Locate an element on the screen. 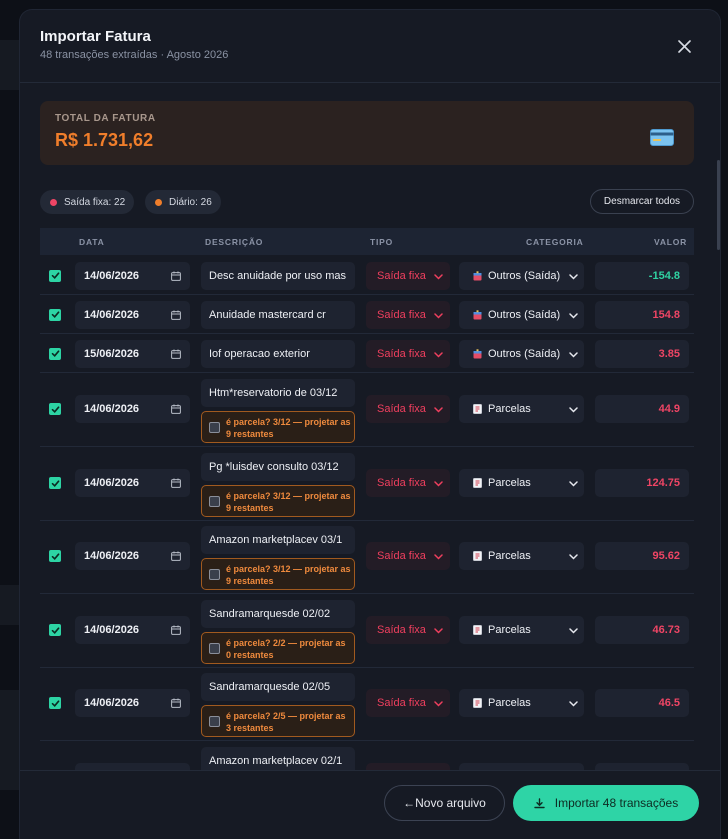 The width and height of the screenshot is (728, 839). value-input: 46.73 is located at coordinates (642, 630).